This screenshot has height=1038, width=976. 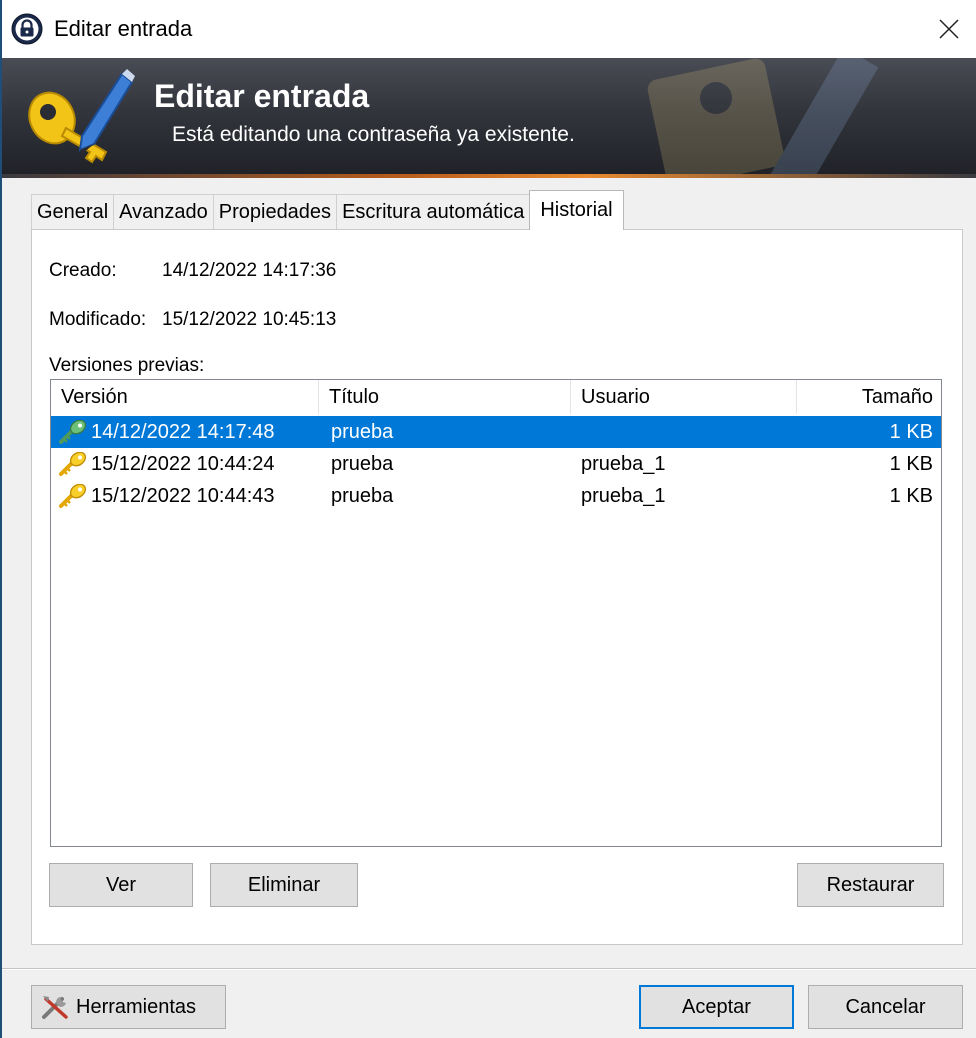 I want to click on column-size: Tamaño, so click(x=869, y=397).